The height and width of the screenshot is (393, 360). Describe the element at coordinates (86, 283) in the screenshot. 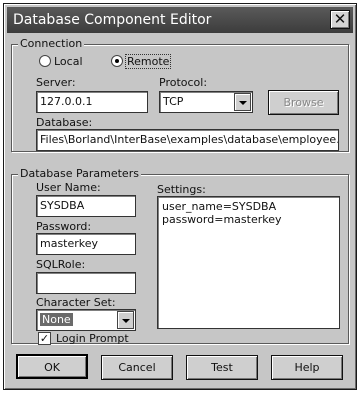

I see `sqlrole-input` at that location.